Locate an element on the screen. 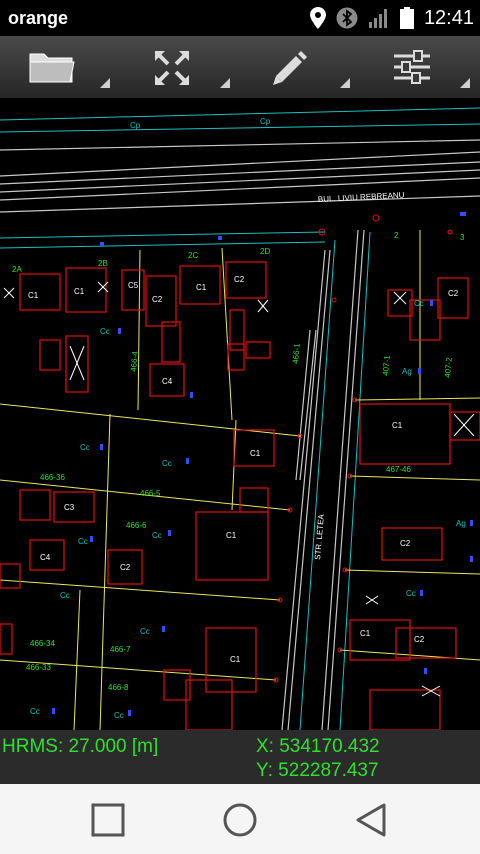 This screenshot has height=854, width=480. settings-button is located at coordinates (419, 67).